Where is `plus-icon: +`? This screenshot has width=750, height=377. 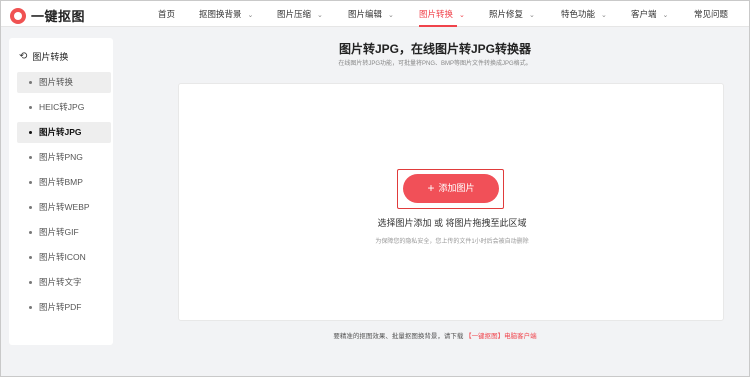 plus-icon: + is located at coordinates (431, 188).